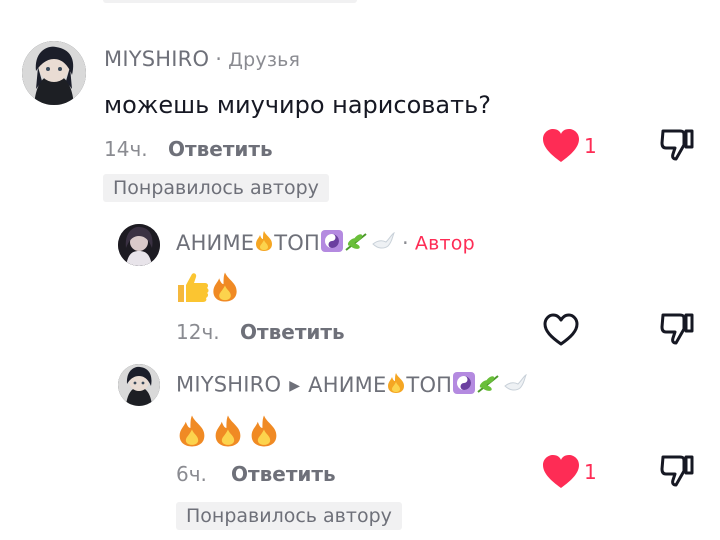 This screenshot has height=540, width=720. Describe the element at coordinates (295, 385) in the screenshot. I see `reply-arrow-icon: ▶` at that location.